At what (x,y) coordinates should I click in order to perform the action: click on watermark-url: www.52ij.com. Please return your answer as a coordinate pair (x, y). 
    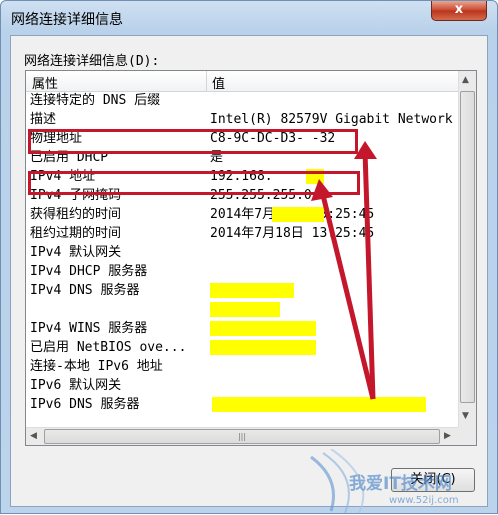
    Looking at the image, I should click on (424, 500).